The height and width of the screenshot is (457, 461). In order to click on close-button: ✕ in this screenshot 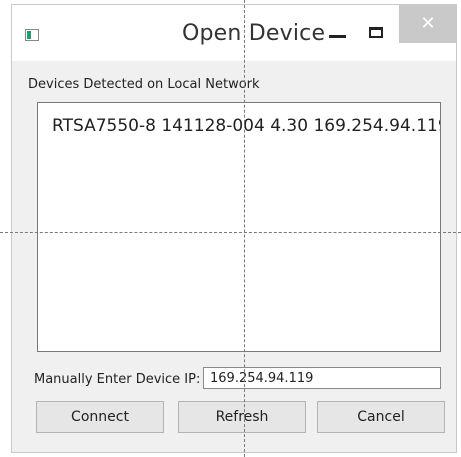, I will do `click(428, 24)`.